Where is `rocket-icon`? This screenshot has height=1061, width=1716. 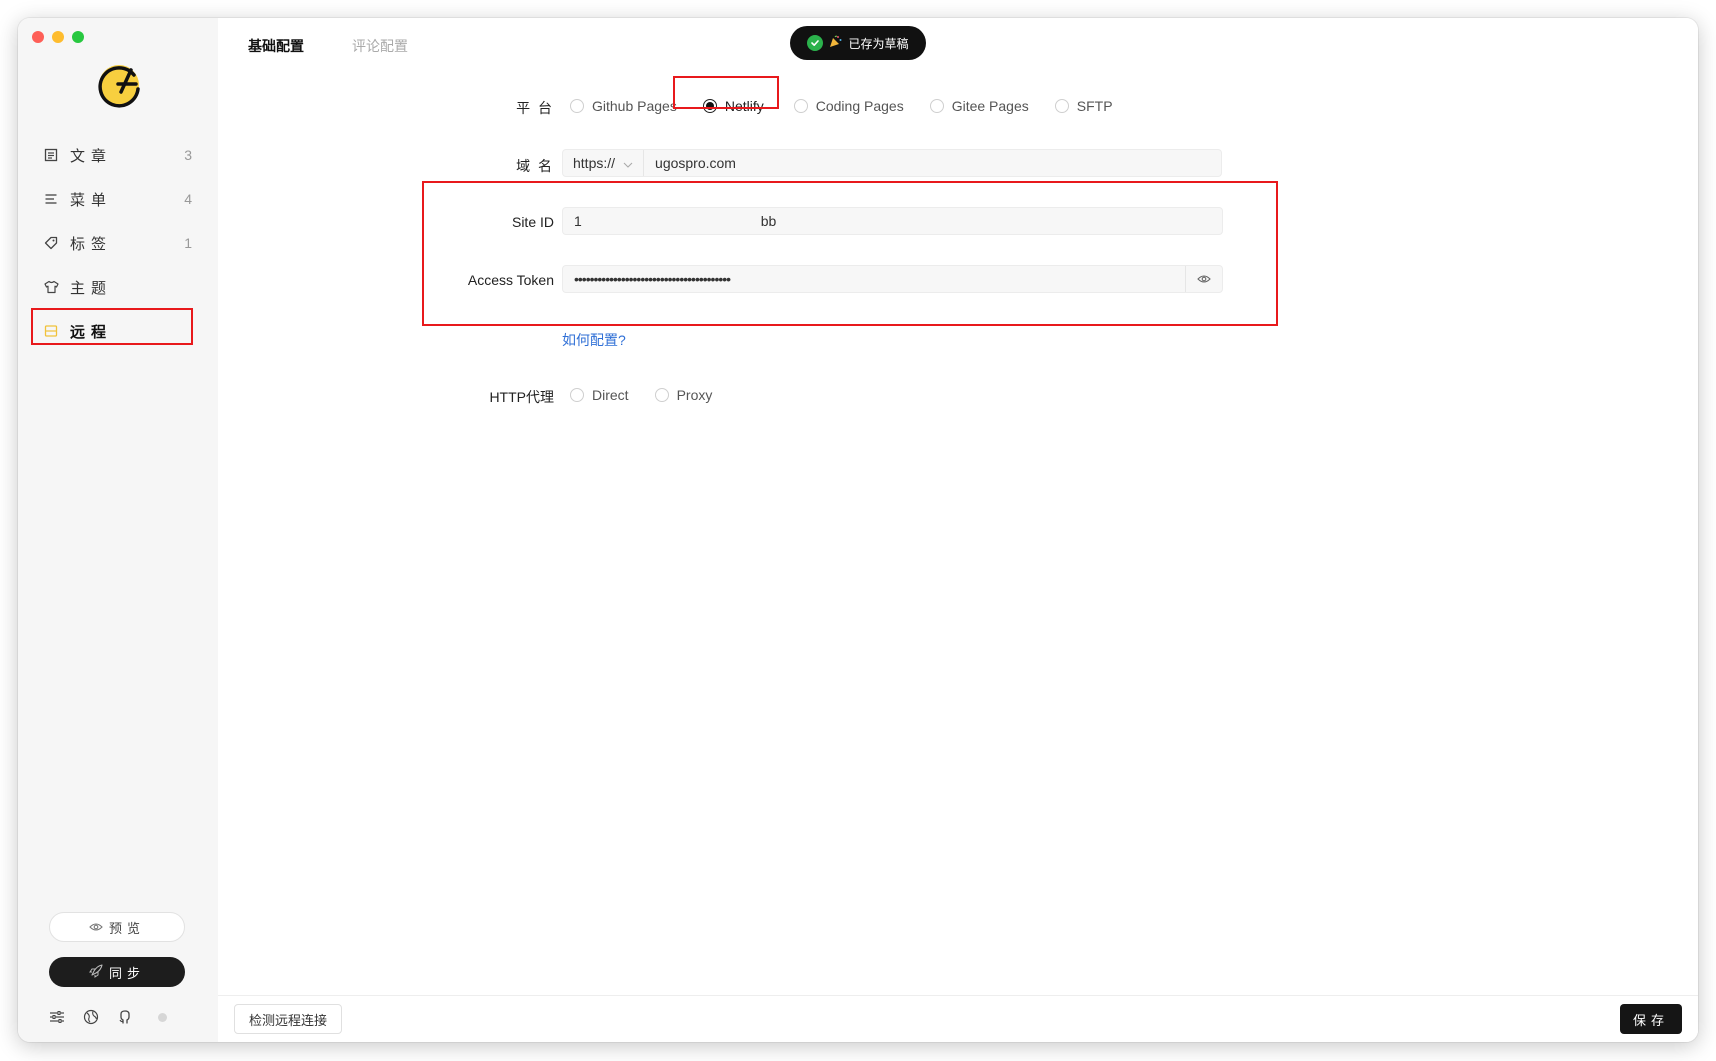 rocket-icon is located at coordinates (96, 972).